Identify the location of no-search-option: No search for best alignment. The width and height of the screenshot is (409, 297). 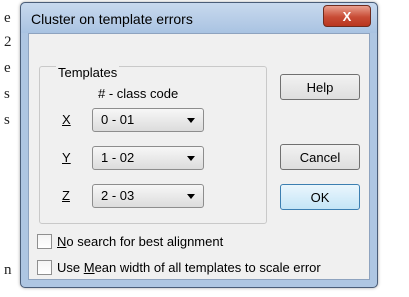
(130, 241).